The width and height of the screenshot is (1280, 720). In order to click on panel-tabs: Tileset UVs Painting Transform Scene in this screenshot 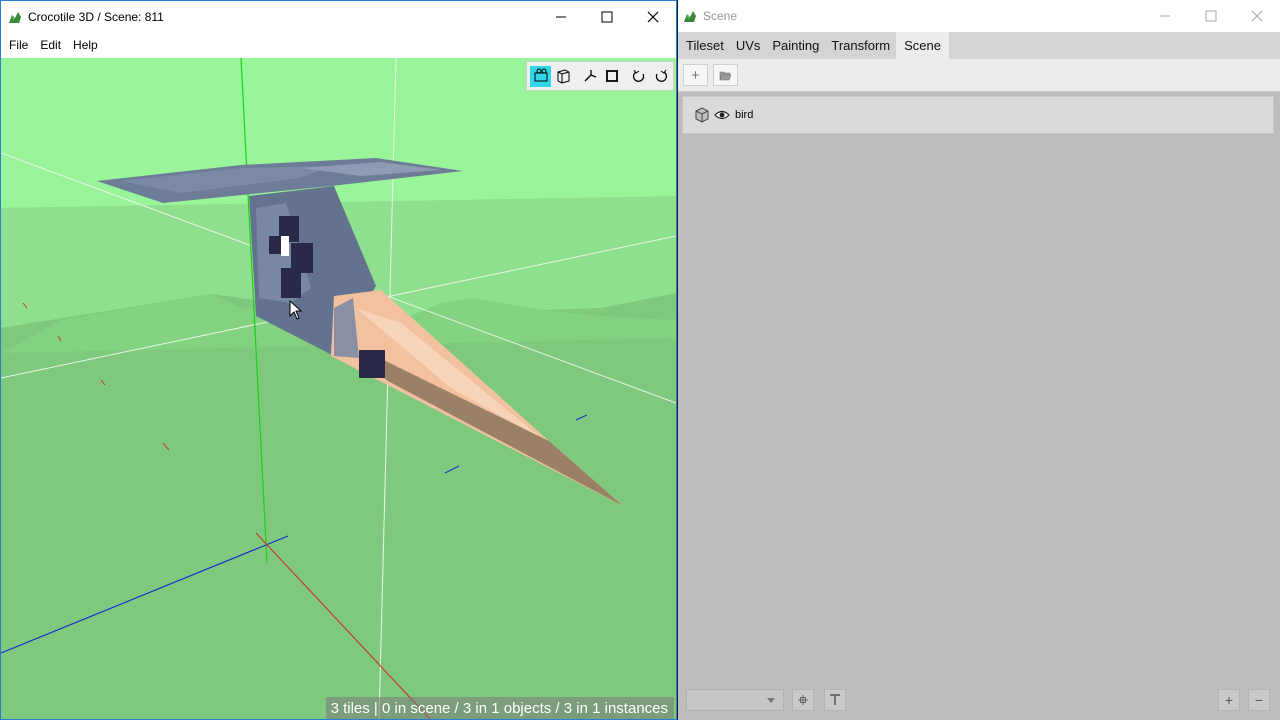, I will do `click(979, 45)`.